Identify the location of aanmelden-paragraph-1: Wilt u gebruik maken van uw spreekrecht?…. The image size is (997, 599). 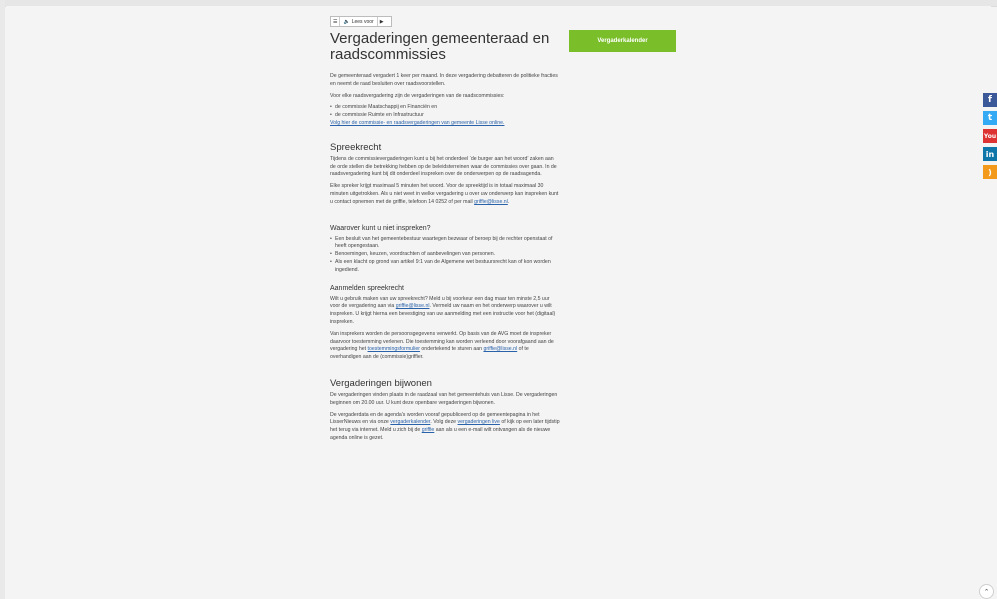
(445, 311).